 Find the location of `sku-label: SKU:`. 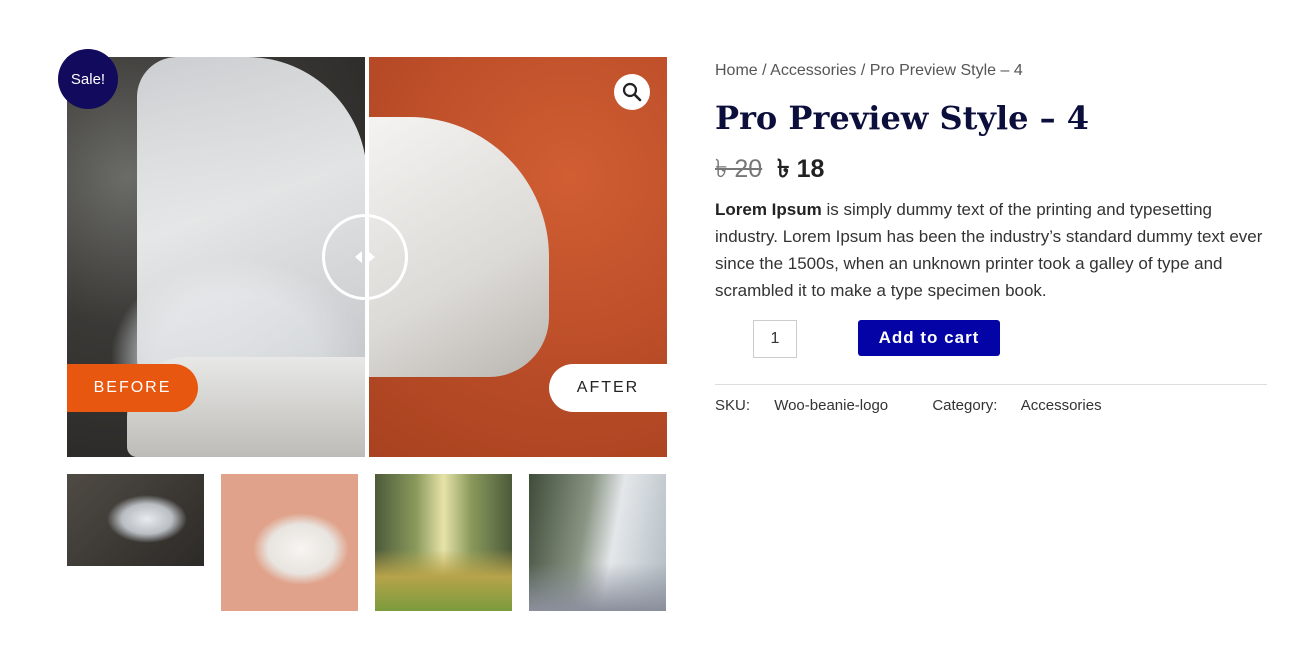

sku-label: SKU: is located at coordinates (733, 405).